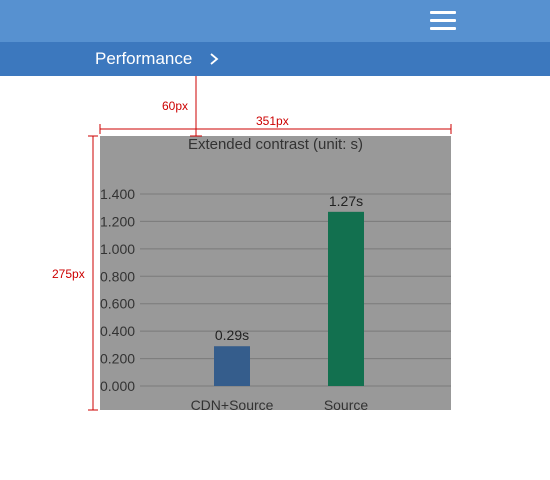  I want to click on y-tick-label: 0.800, so click(117, 276).